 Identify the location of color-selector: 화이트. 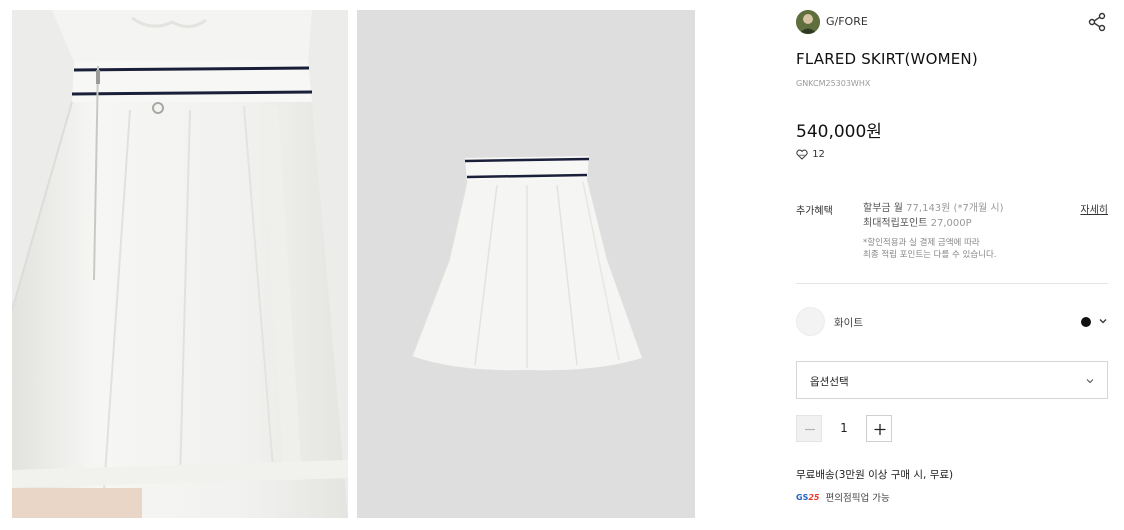
(952, 322).